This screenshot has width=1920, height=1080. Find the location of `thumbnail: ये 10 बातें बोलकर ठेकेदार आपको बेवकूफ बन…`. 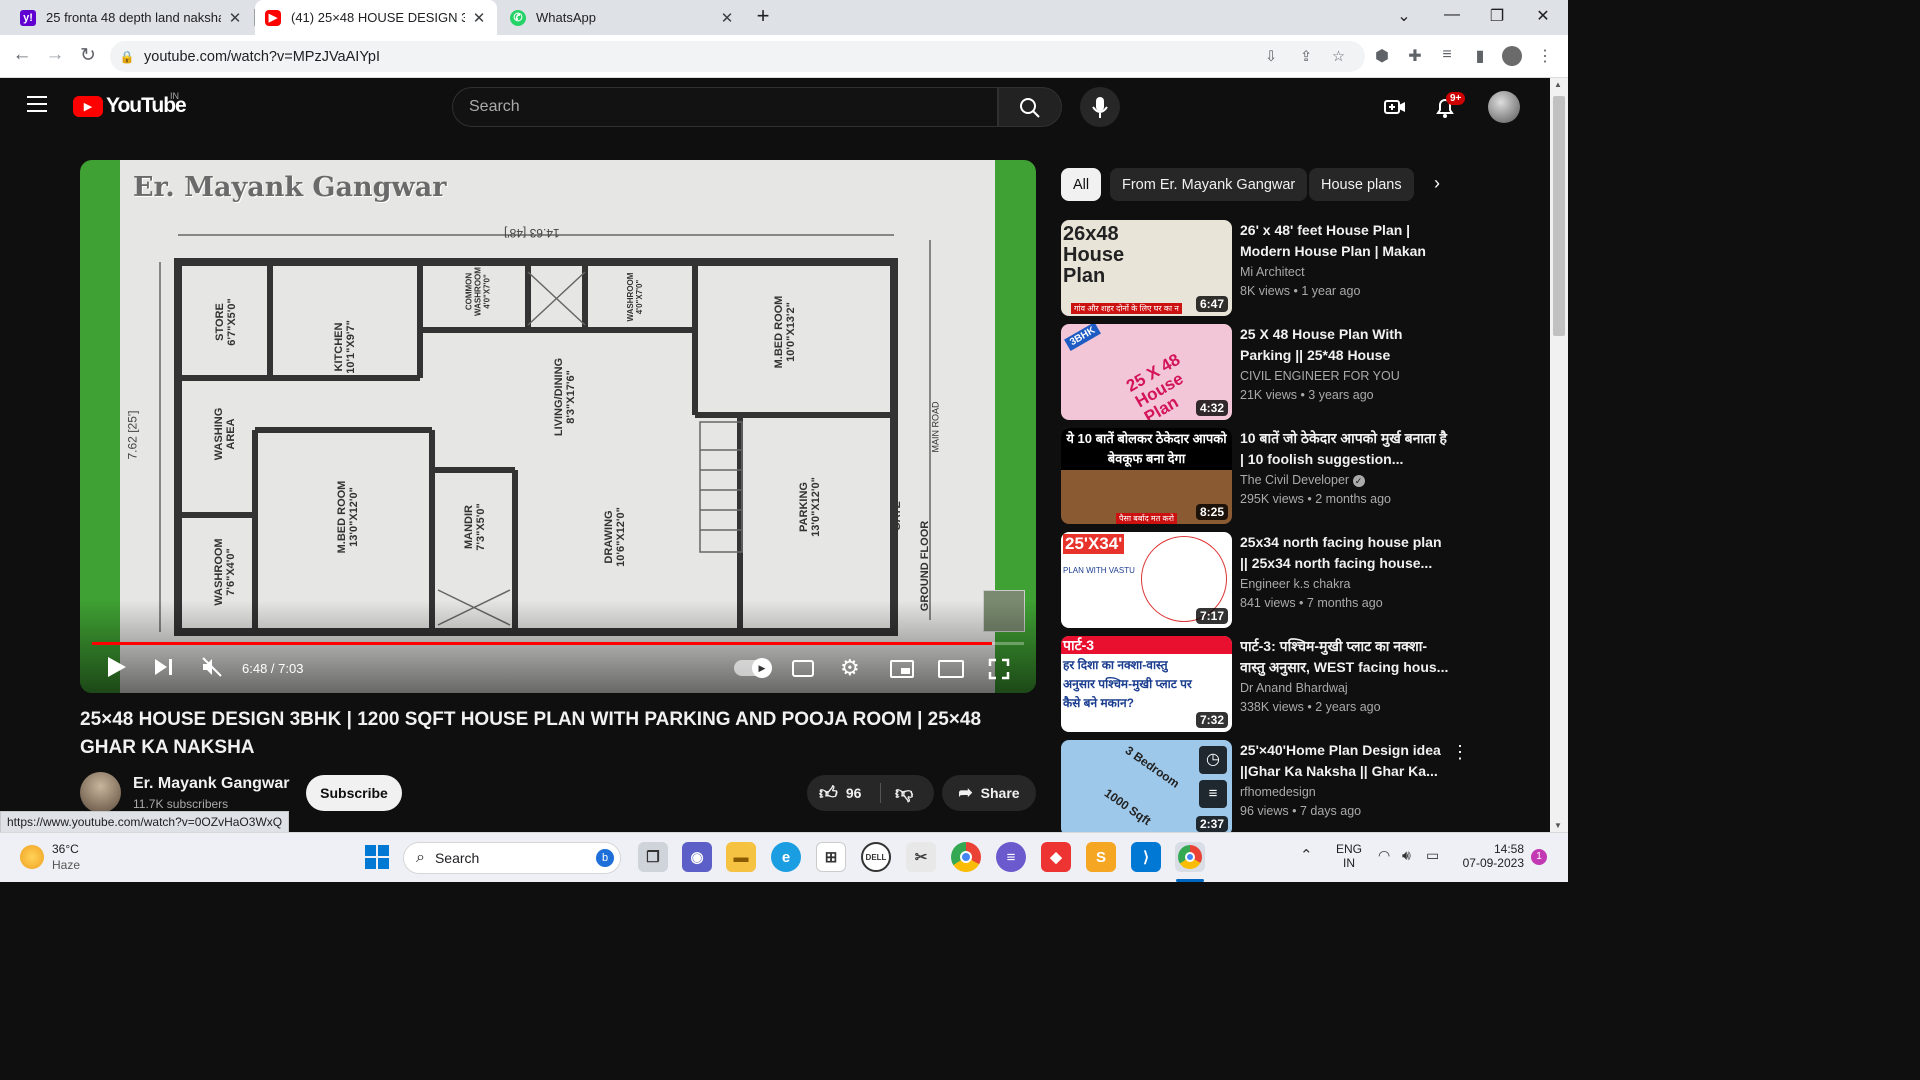

thumbnail: ये 10 बातें बोलकर ठेकेदार आपको बेवकूफ बन… is located at coordinates (1146, 476).